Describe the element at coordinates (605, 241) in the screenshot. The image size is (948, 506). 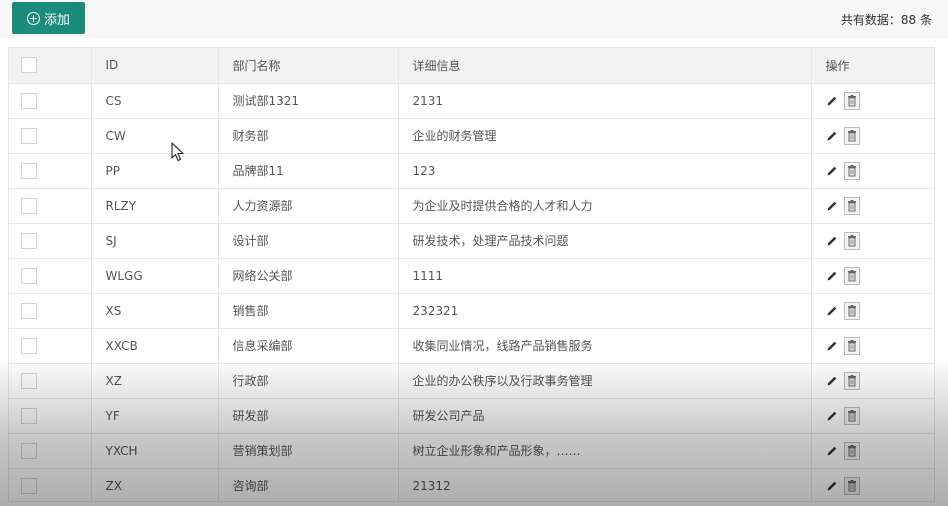
I see `cell-details: 研发技术，处理产品技术问题` at that location.